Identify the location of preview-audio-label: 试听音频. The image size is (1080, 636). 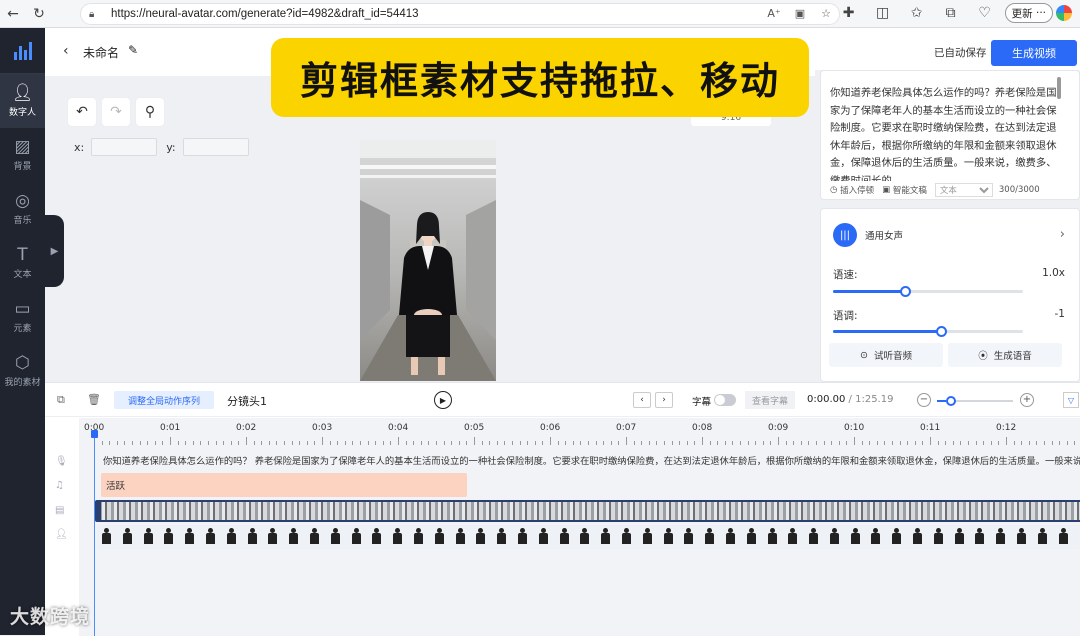
(892, 356).